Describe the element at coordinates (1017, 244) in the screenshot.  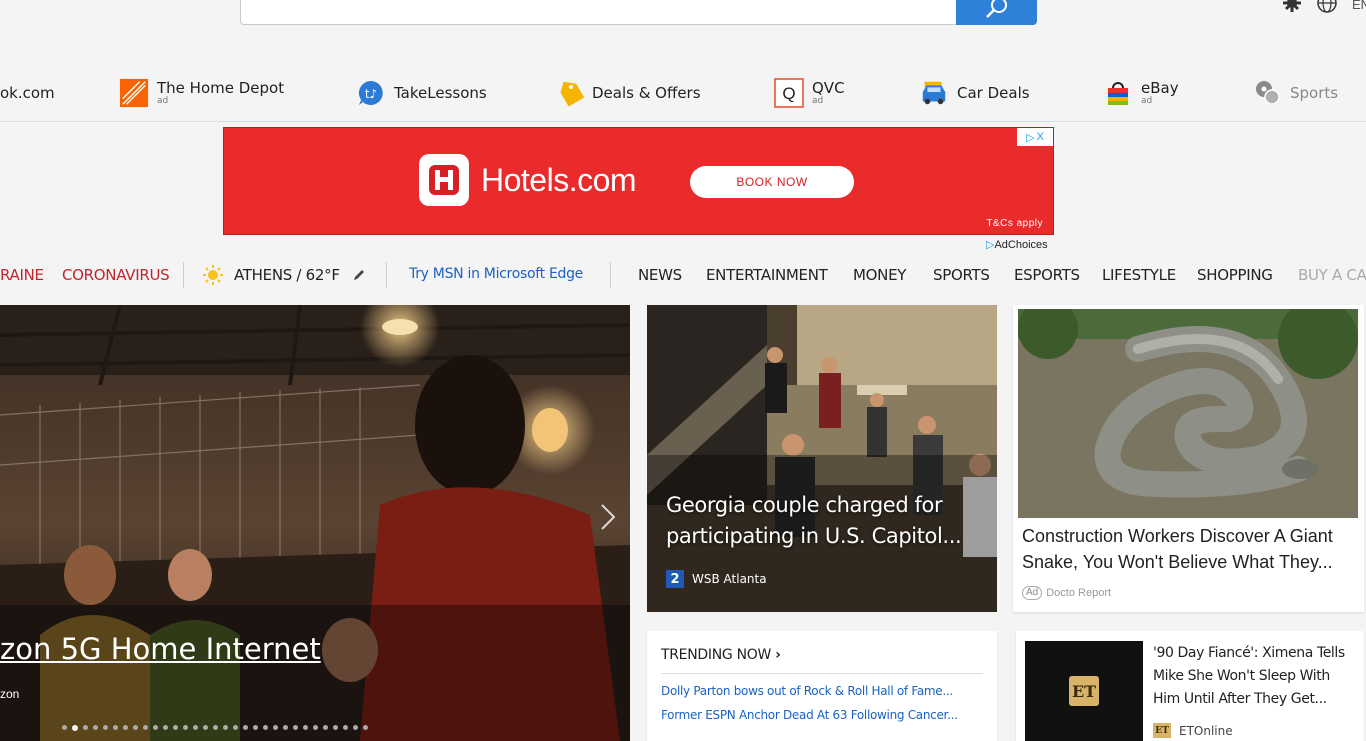
I see `adchoices-link: ▷AdChoices` at that location.